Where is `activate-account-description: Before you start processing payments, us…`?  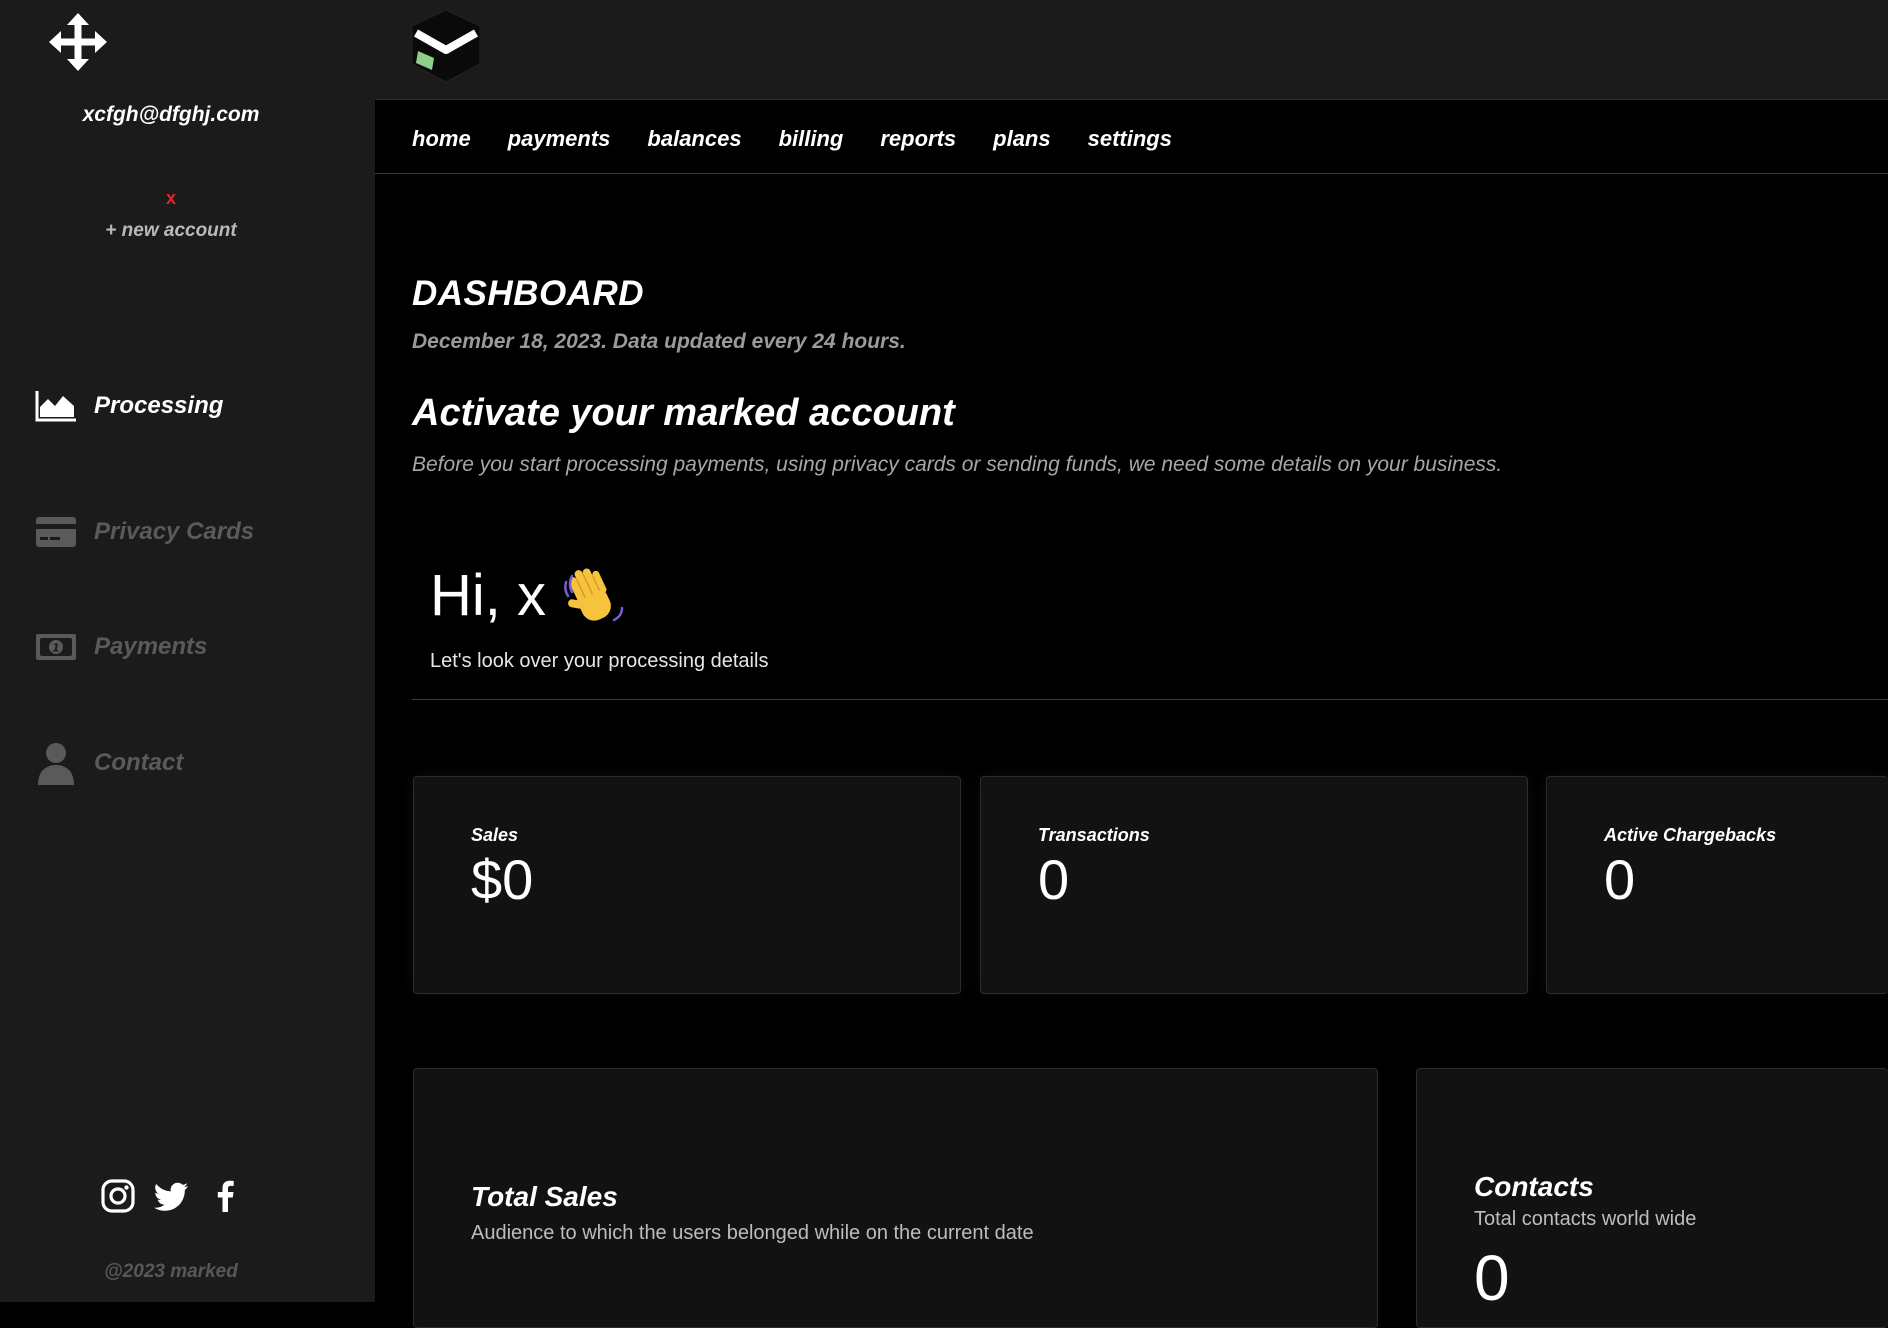 activate-account-description: Before you start processing payments, us… is located at coordinates (957, 464).